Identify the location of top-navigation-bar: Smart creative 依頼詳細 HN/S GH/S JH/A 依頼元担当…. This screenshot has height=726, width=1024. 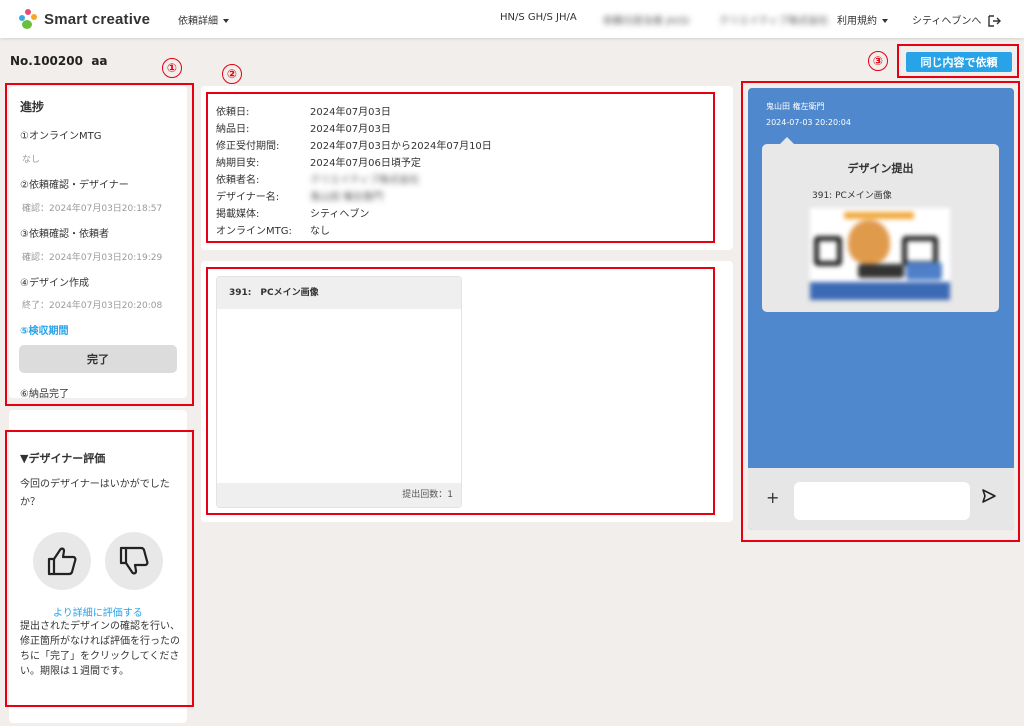
(512, 19).